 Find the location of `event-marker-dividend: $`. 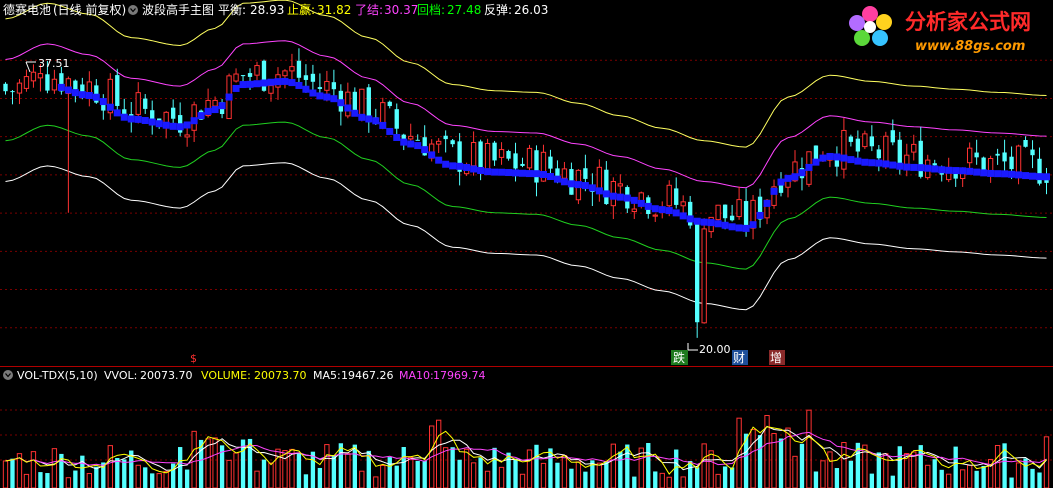

event-marker-dividend: $ is located at coordinates (193, 358).